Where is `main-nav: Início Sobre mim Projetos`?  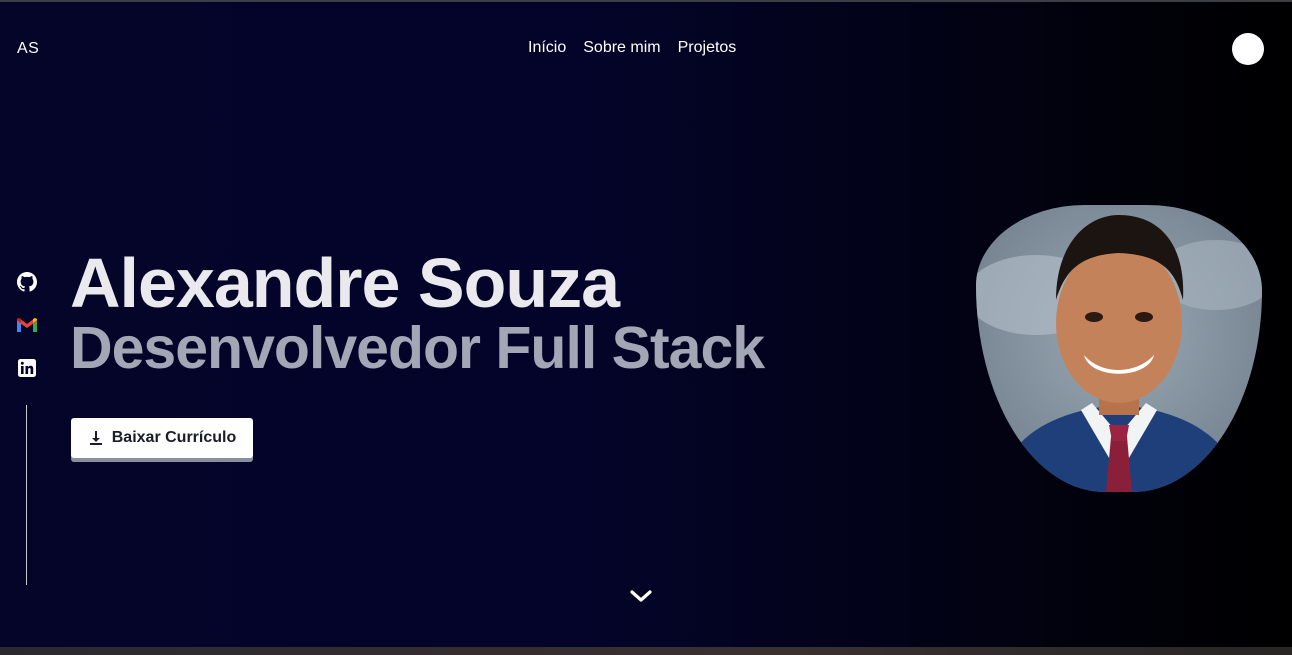
main-nav: Início Sobre mim Projetos is located at coordinates (632, 48).